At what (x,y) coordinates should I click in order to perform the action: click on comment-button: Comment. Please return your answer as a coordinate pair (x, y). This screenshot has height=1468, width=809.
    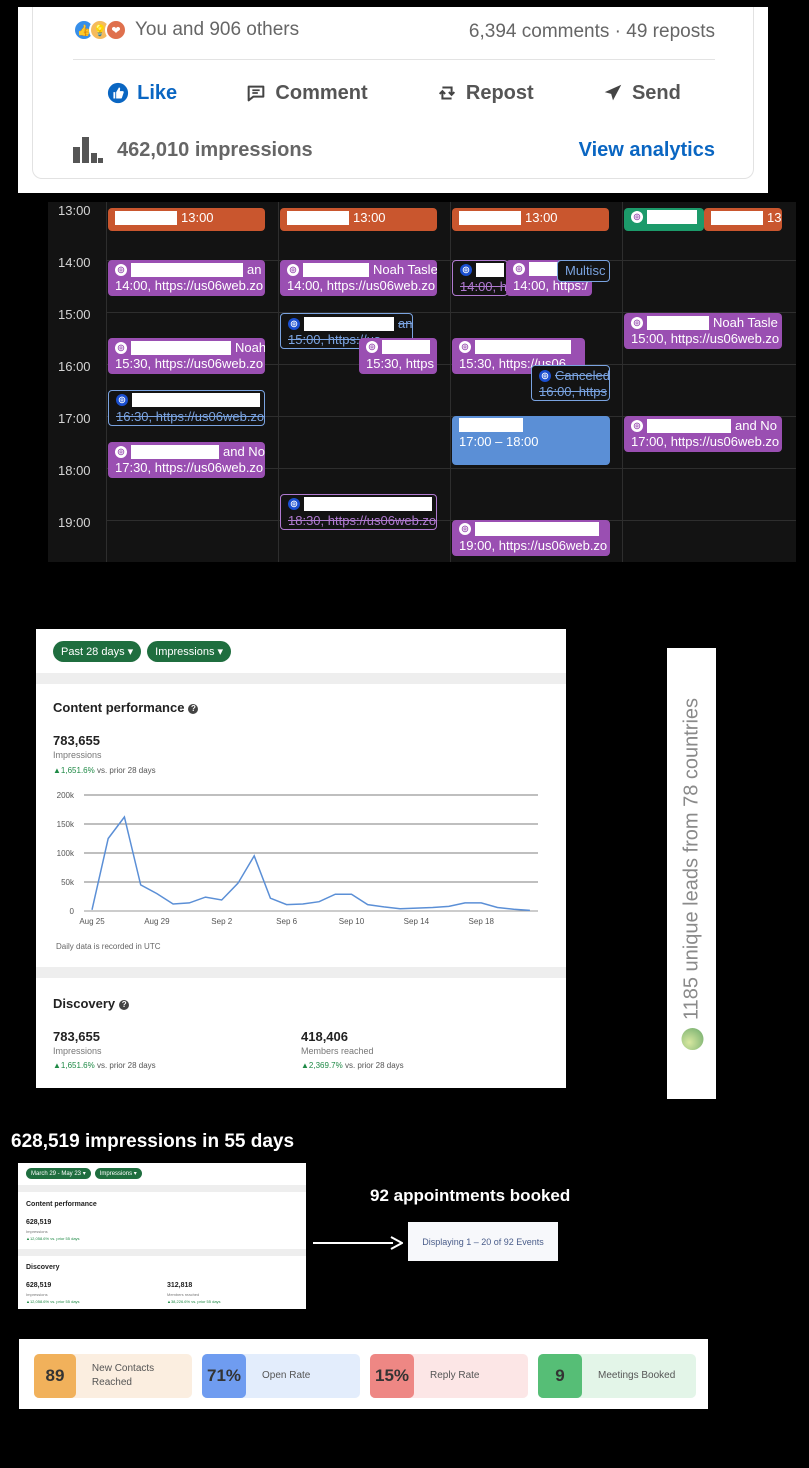
    Looking at the image, I should click on (306, 93).